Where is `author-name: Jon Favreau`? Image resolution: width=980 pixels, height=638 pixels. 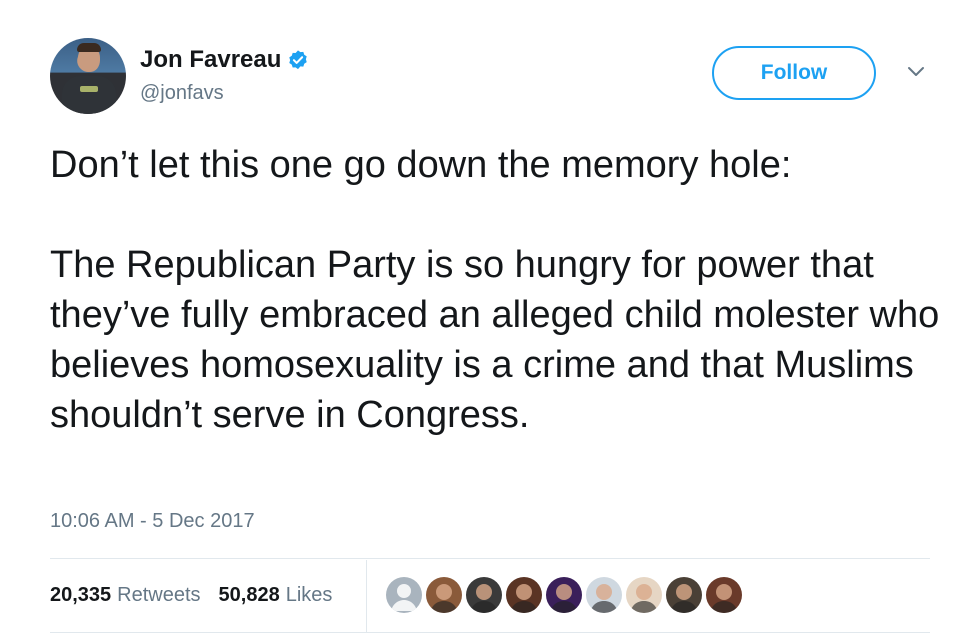 author-name: Jon Favreau is located at coordinates (210, 60).